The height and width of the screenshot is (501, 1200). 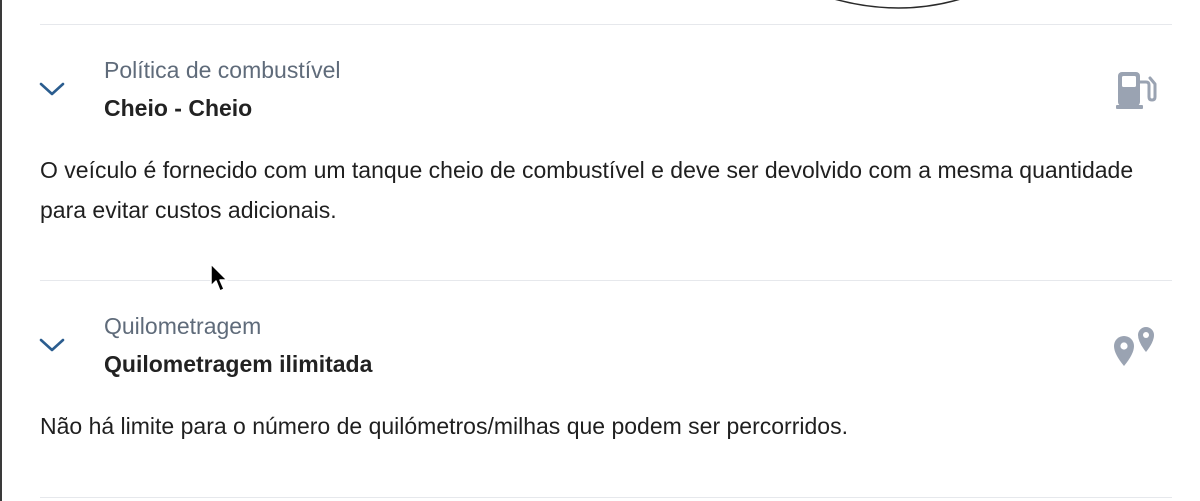 I want to click on mileage-value: Quilometragem ilimitada, so click(x=238, y=364).